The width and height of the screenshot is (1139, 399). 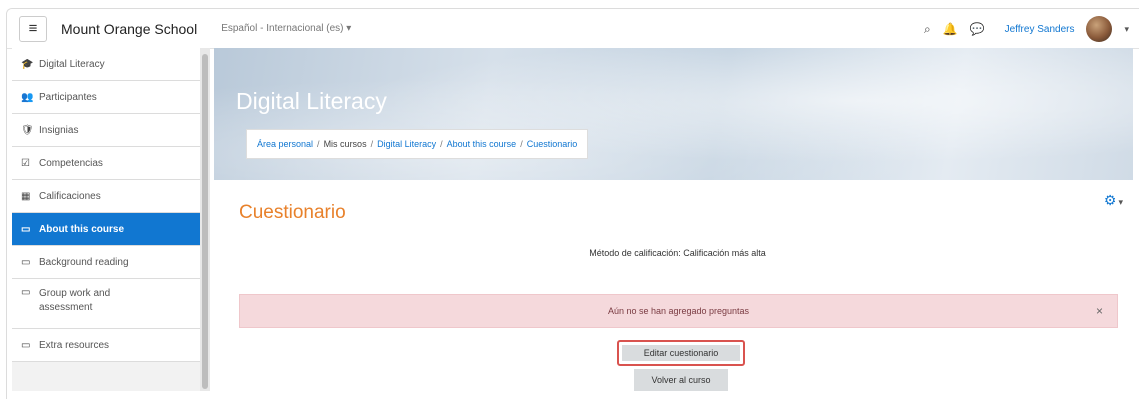 What do you see at coordinates (1040, 29) in the screenshot?
I see `user-name-link: Jeffrey Sanders` at bounding box center [1040, 29].